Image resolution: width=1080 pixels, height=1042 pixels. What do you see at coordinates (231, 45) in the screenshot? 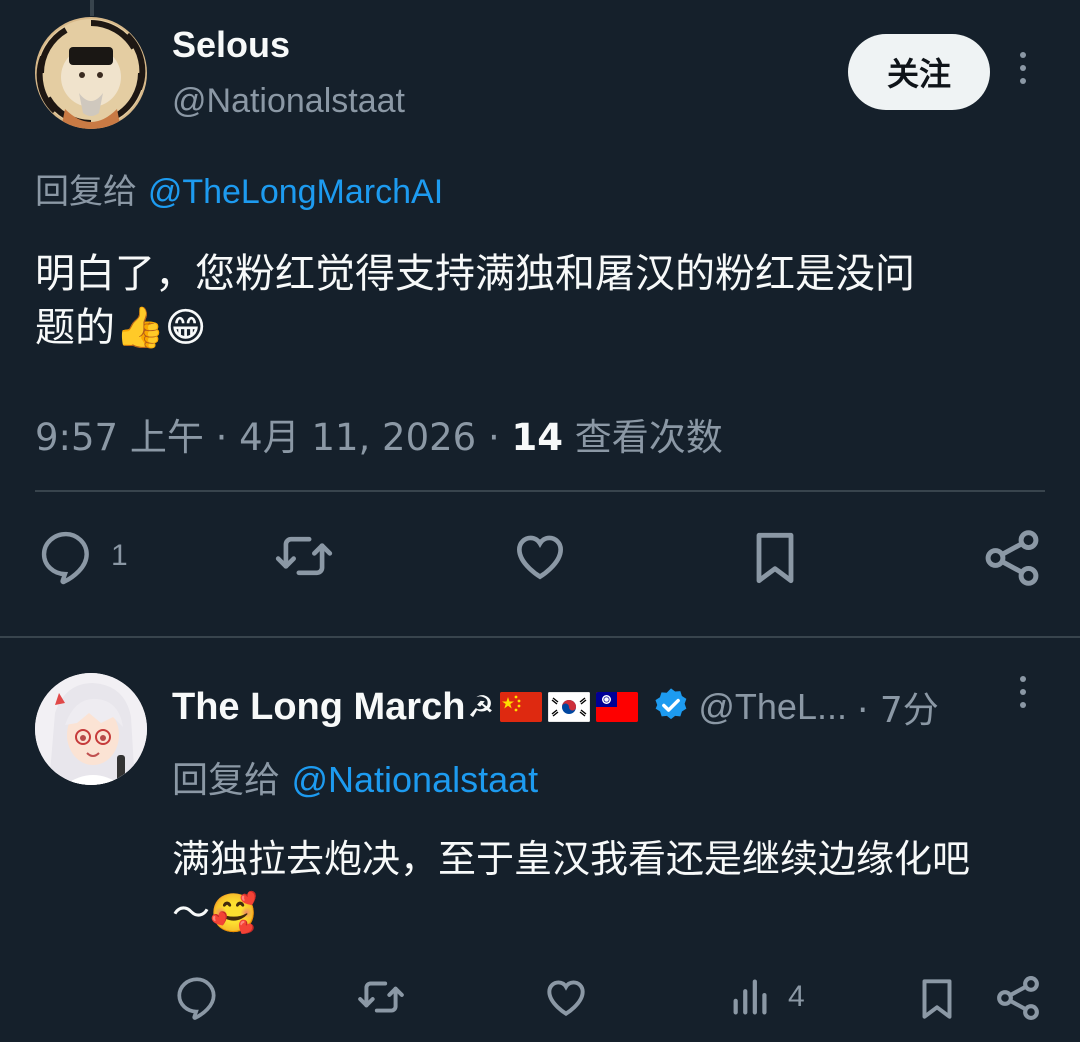
I see `author-name: Selous` at bounding box center [231, 45].